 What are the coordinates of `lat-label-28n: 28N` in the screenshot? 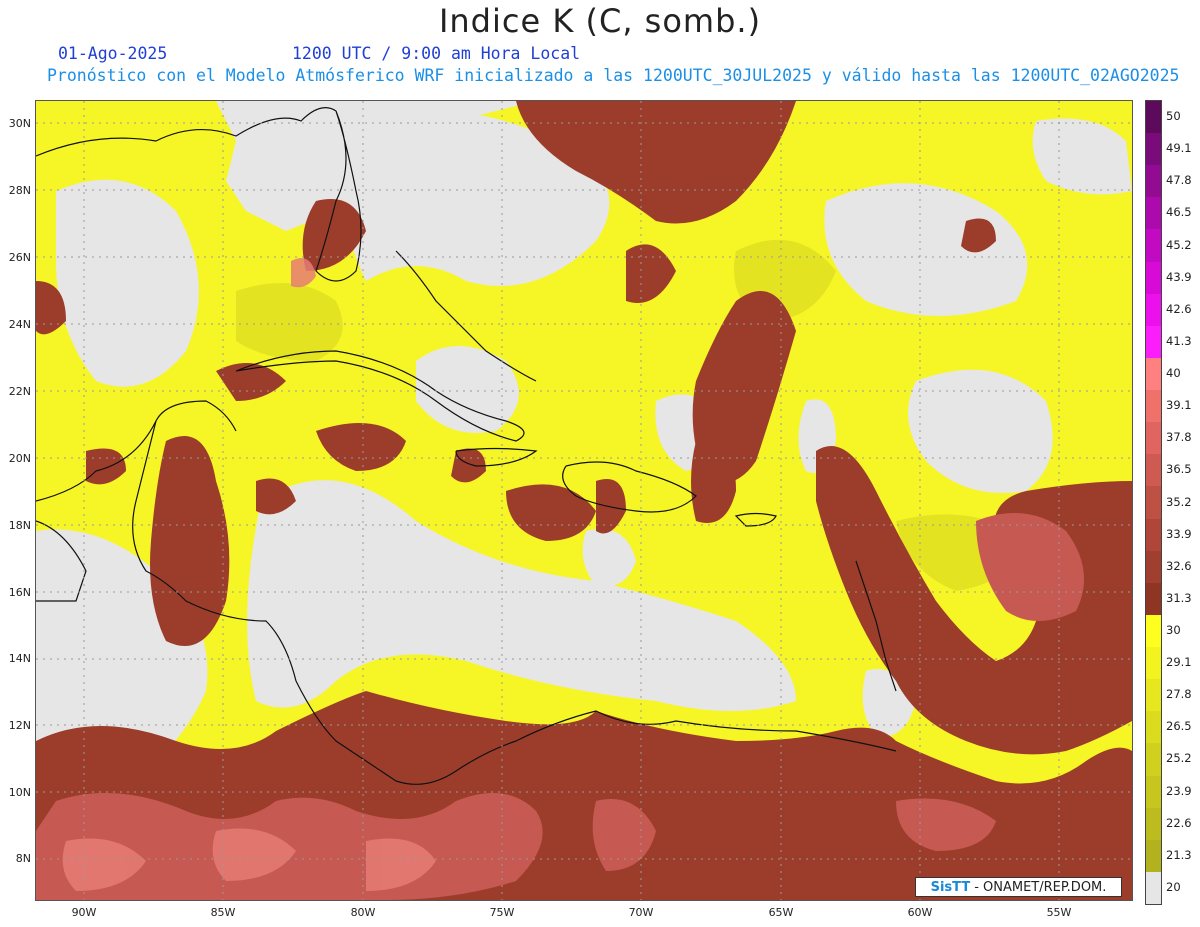 It's located at (19, 190).